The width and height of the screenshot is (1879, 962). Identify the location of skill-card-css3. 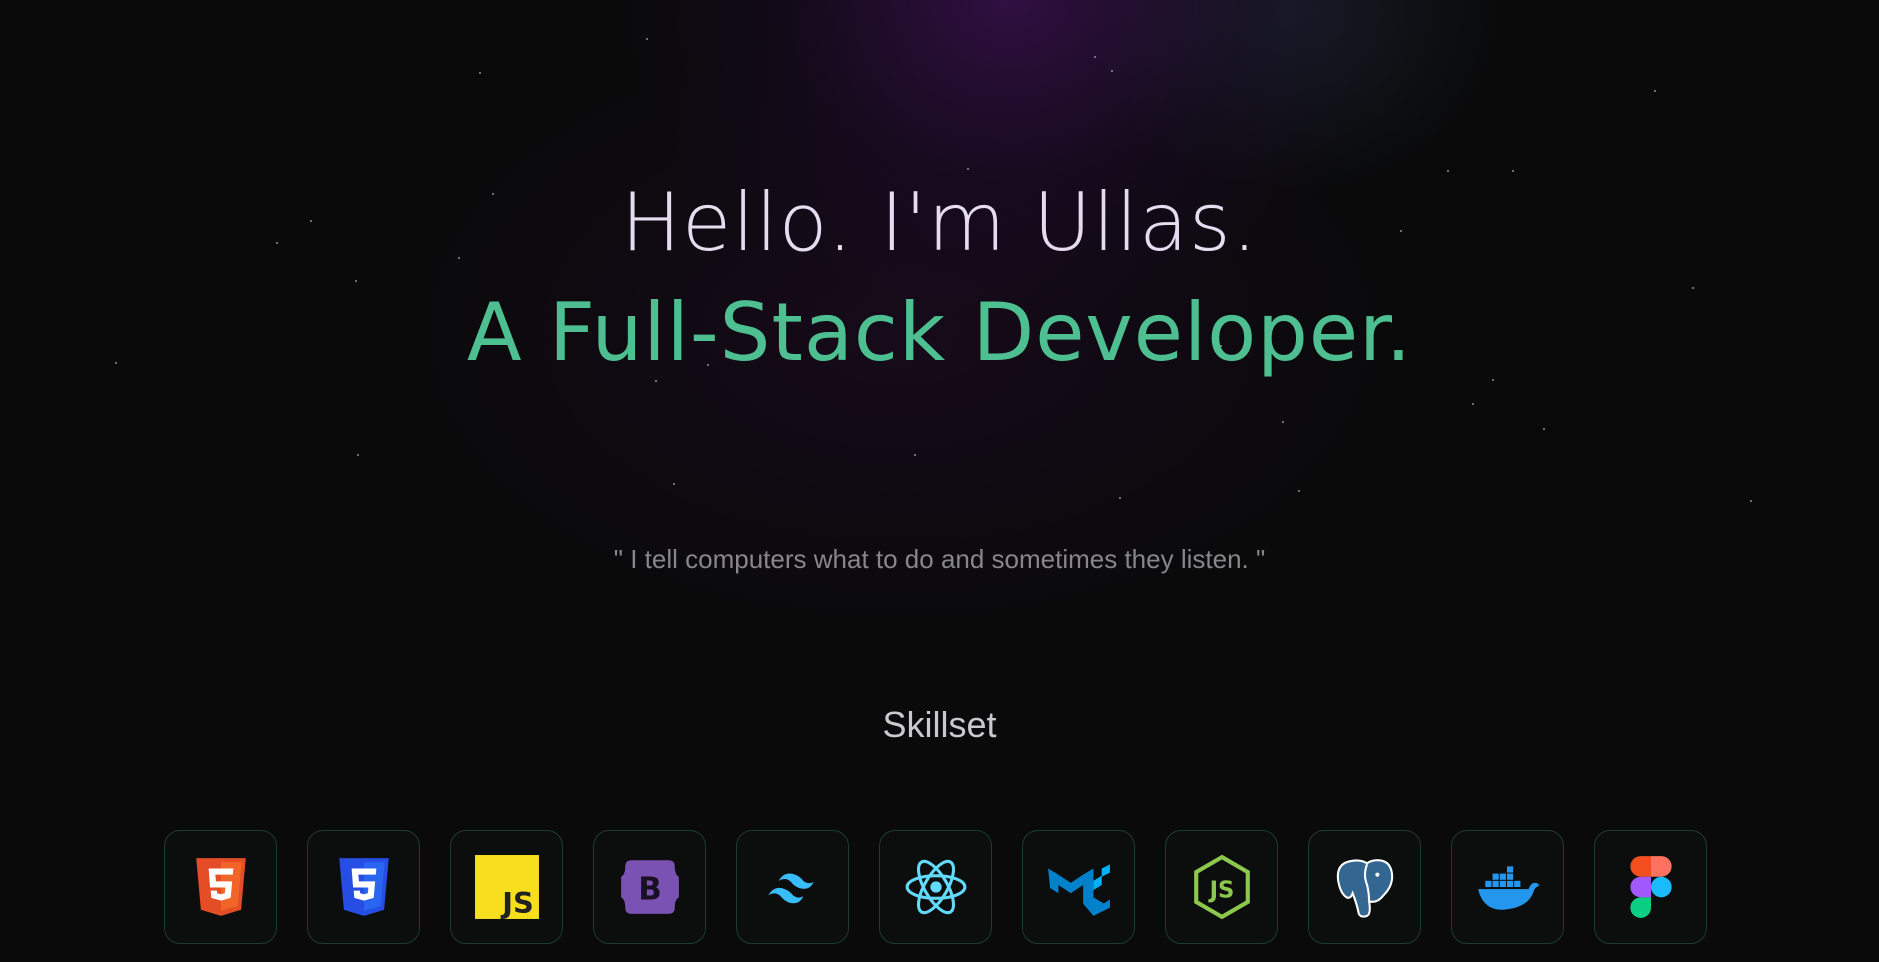
(363, 887).